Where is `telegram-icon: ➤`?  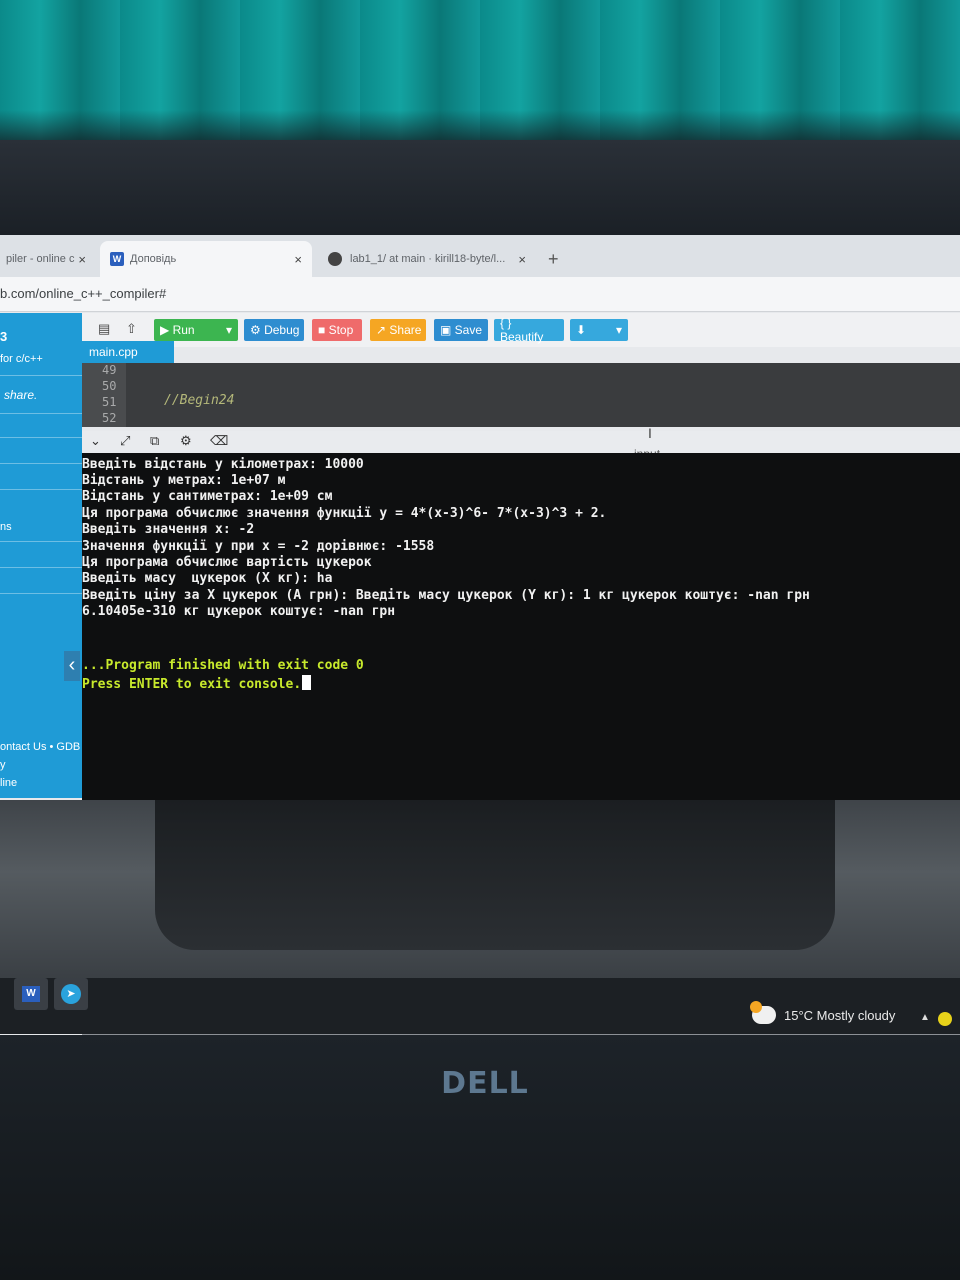
telegram-icon: ➤ is located at coordinates (71, 994).